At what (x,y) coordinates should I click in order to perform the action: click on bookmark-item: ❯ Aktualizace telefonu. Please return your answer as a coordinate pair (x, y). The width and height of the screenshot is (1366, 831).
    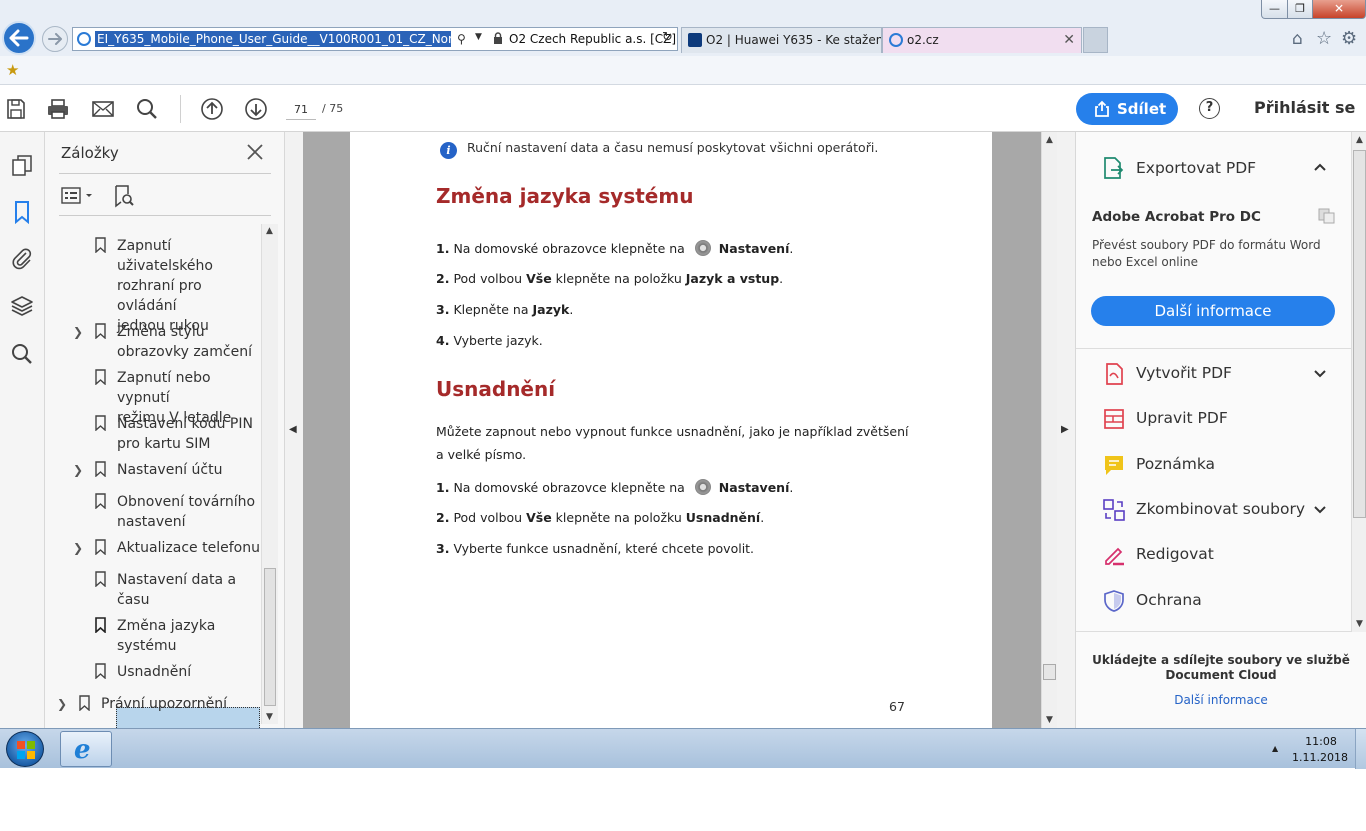
    Looking at the image, I should click on (153, 549).